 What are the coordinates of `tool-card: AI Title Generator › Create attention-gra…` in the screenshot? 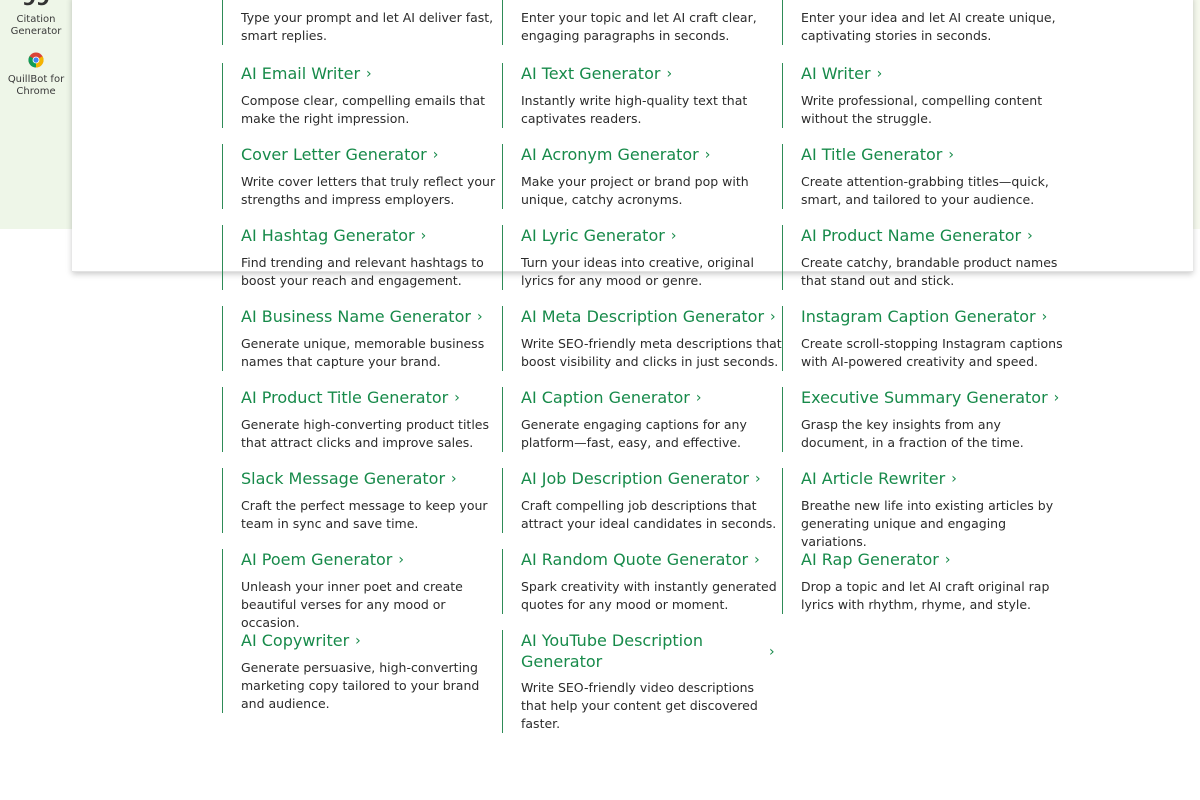 It's located at (922, 176).